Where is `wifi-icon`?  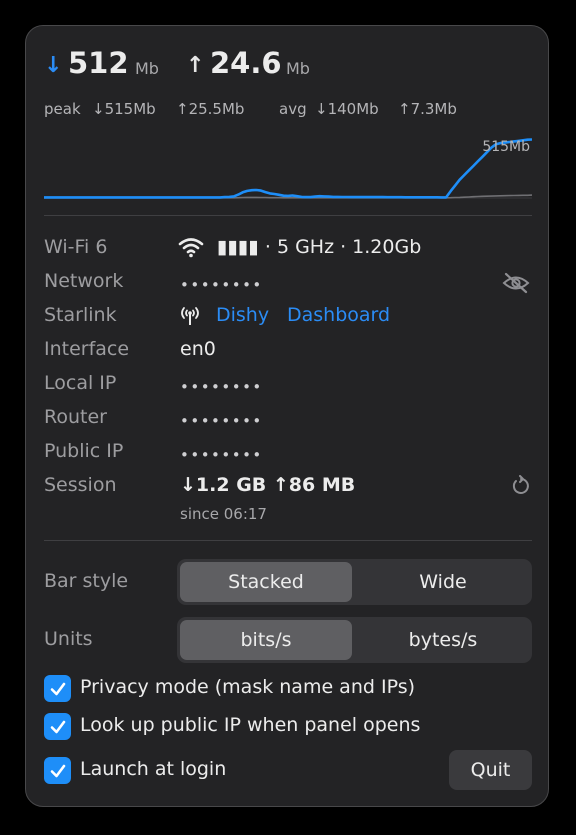
wifi-icon is located at coordinates (191, 249).